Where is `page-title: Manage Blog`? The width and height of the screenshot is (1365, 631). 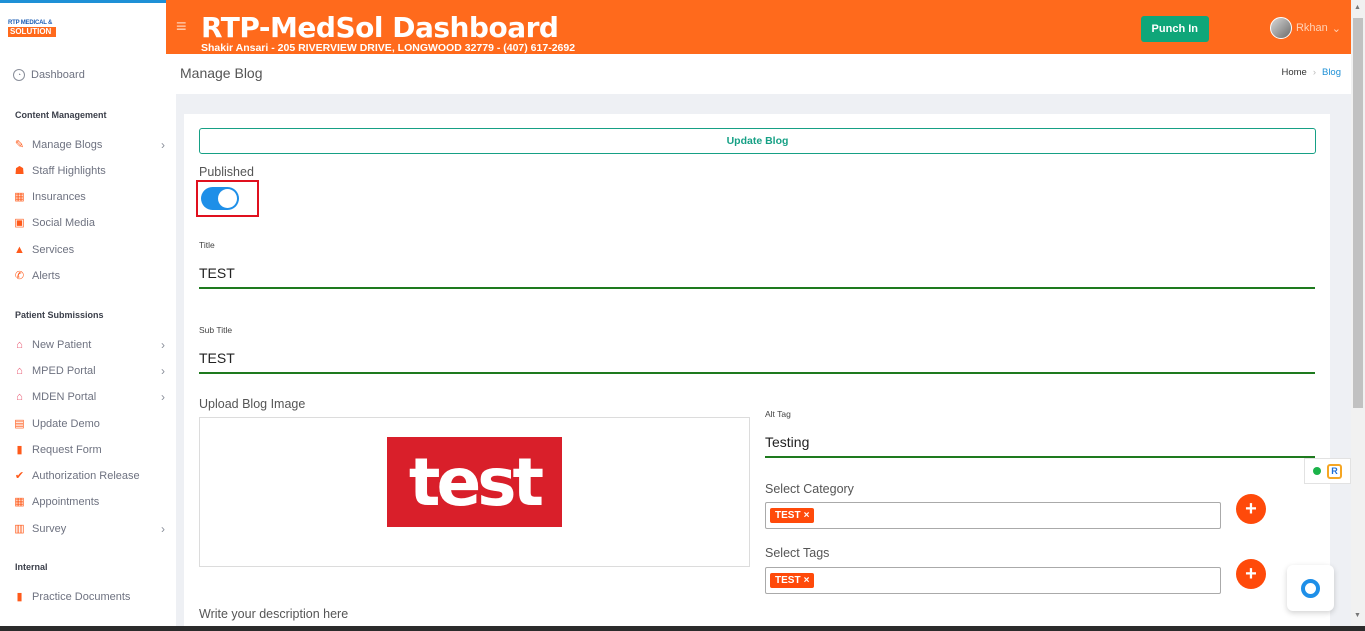 page-title: Manage Blog is located at coordinates (221, 73).